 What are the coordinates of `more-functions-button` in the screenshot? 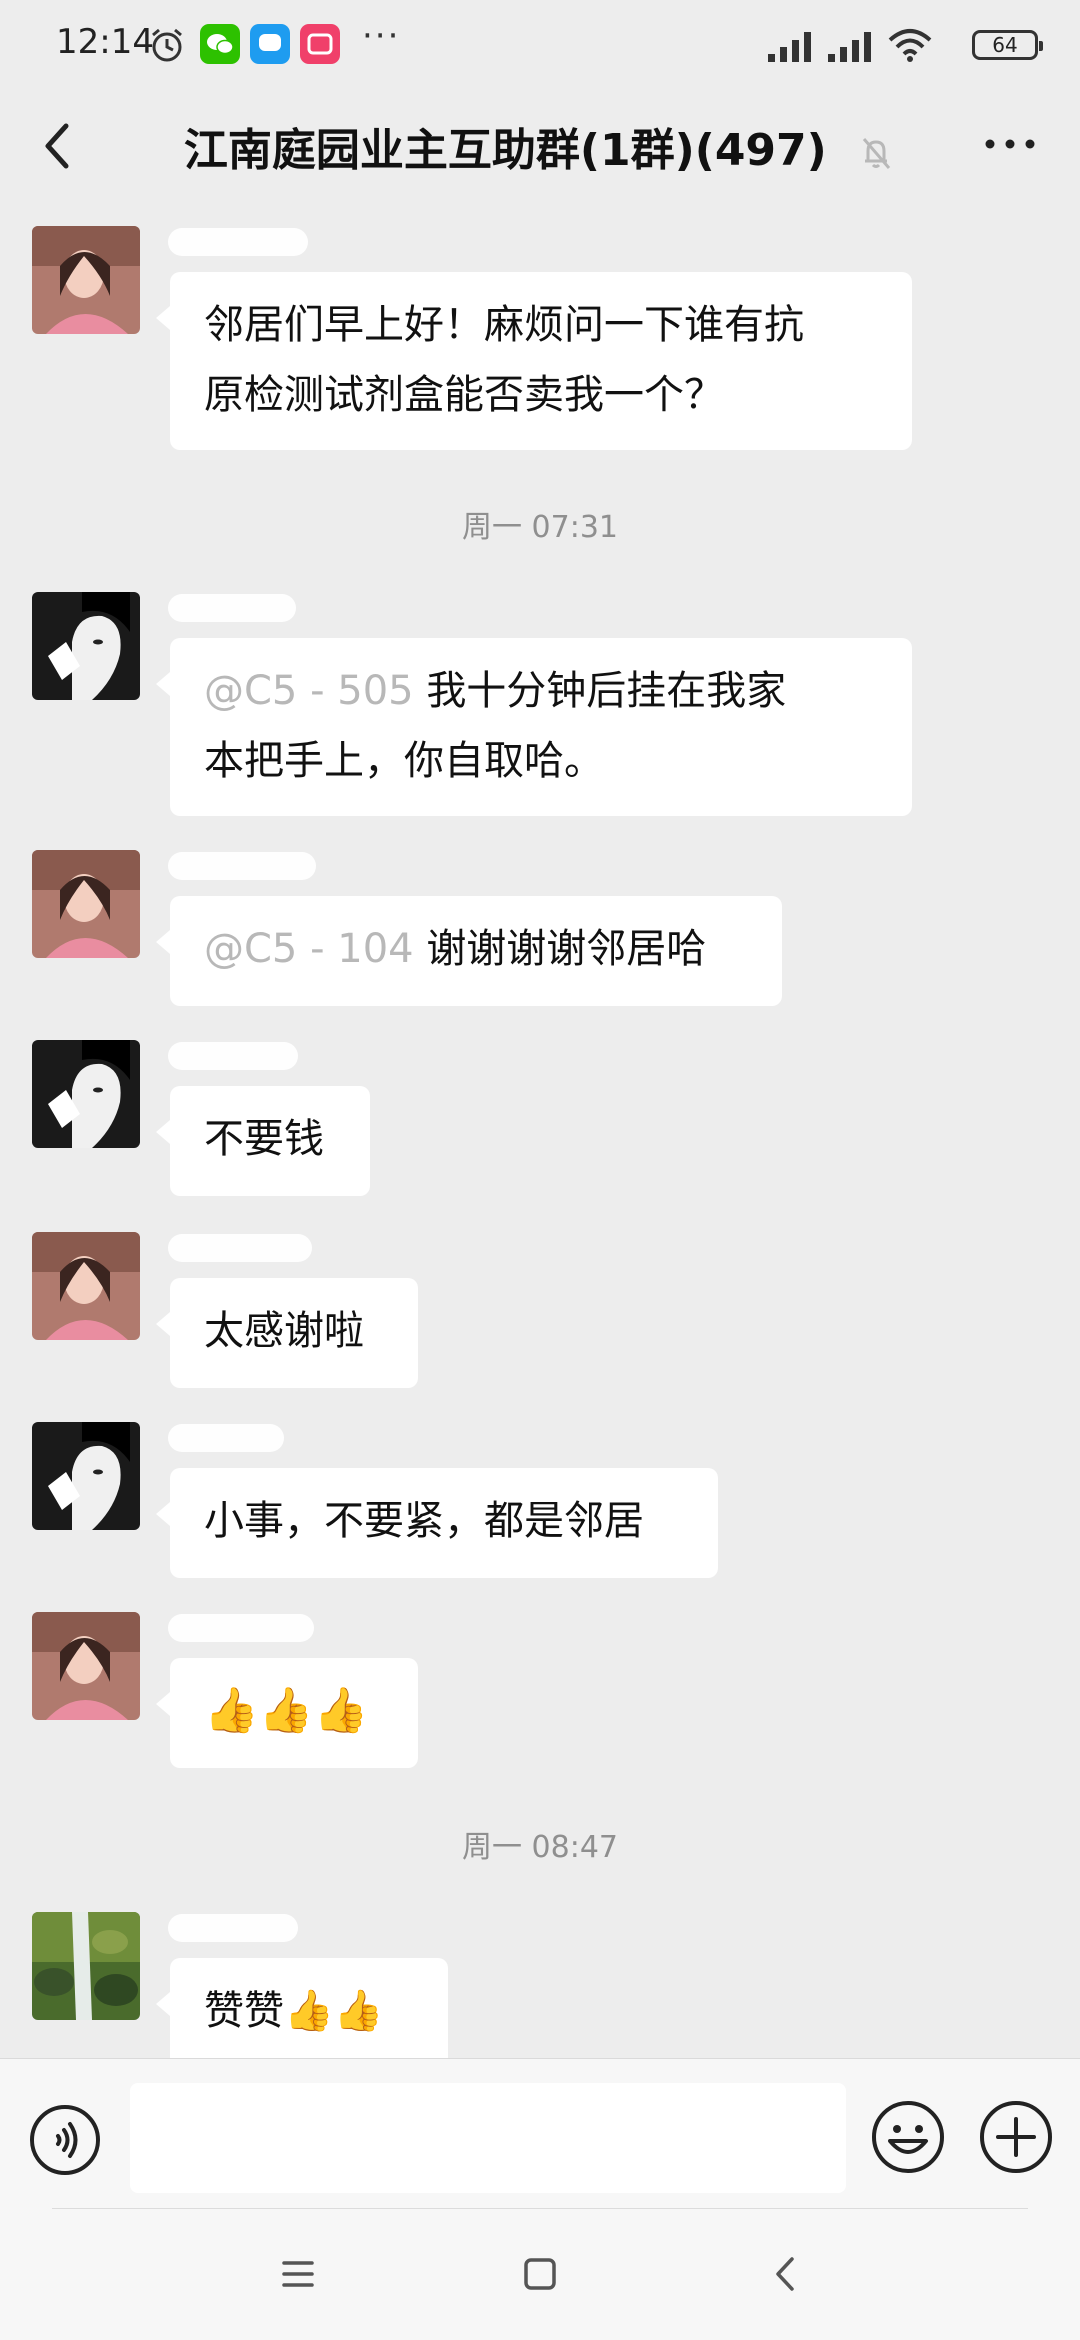 It's located at (1016, 2137).